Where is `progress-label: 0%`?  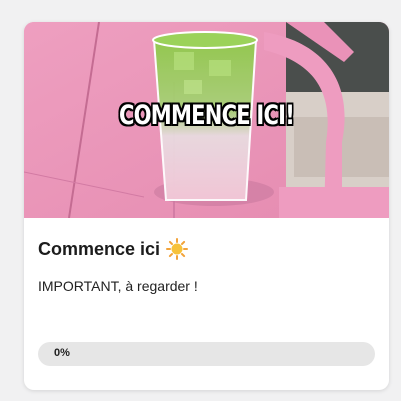 progress-label: 0% is located at coordinates (62, 353).